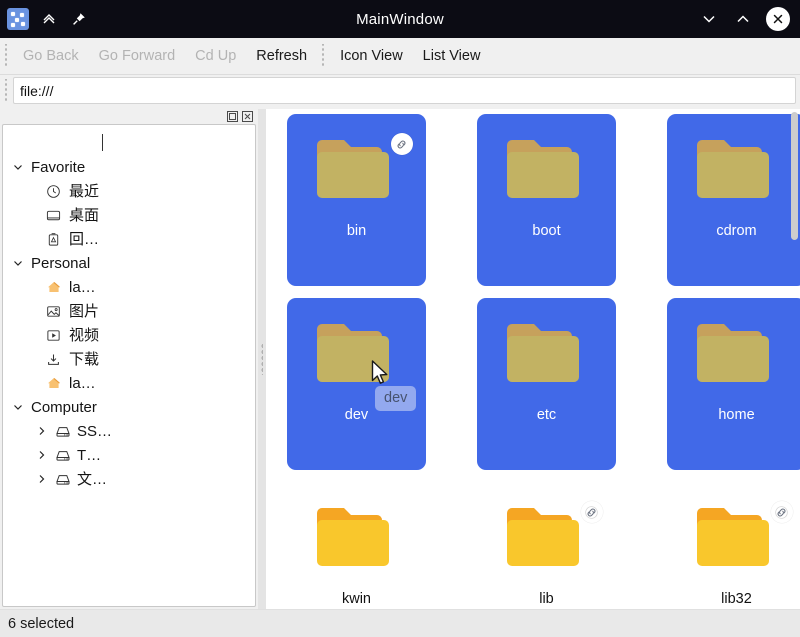  Describe the element at coordinates (778, 19) in the screenshot. I see `close-button` at that location.